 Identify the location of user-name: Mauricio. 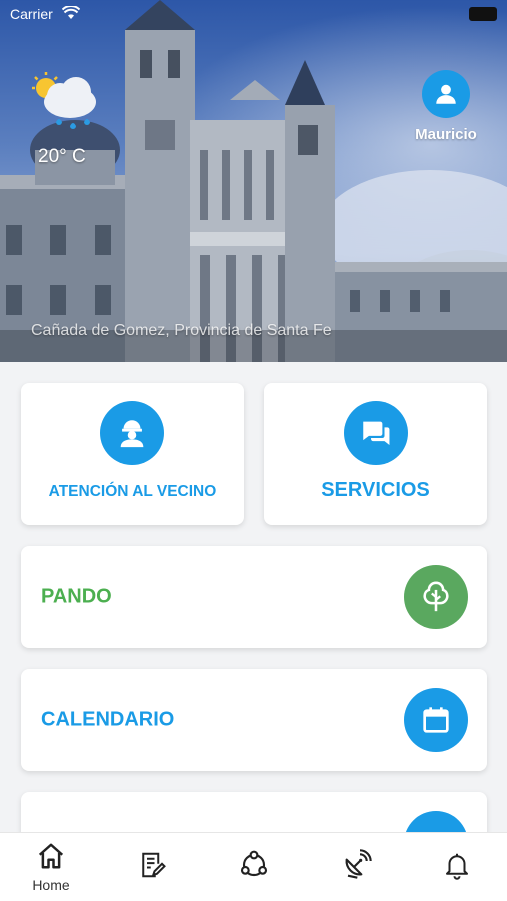
(446, 134).